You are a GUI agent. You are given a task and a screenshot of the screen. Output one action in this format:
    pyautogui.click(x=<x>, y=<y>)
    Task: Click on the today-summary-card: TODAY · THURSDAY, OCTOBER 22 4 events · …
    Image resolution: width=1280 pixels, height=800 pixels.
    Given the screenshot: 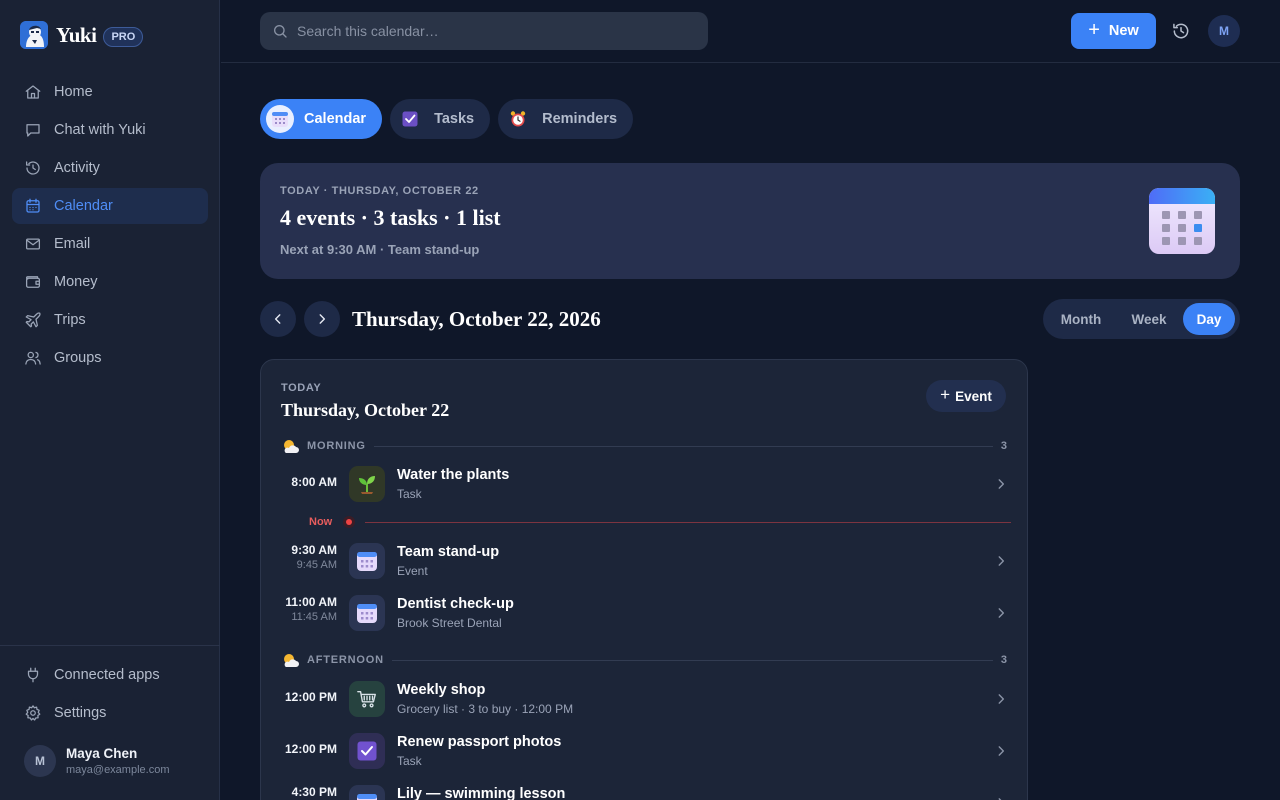 What is the action you would take?
    pyautogui.click(x=750, y=221)
    